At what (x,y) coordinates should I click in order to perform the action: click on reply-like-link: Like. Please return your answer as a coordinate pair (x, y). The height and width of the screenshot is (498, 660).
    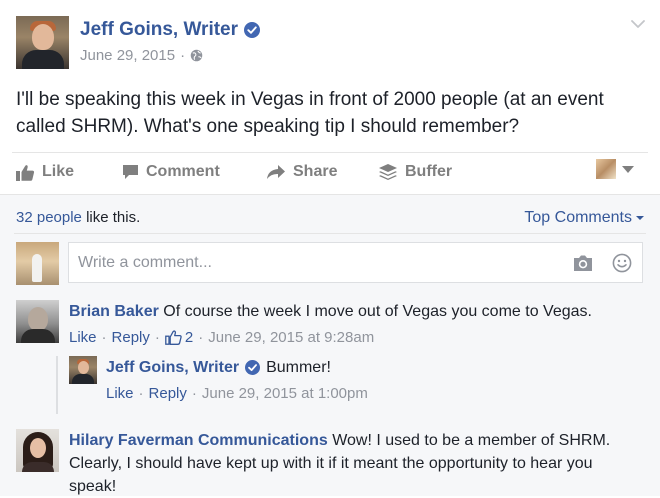
    Looking at the image, I should click on (120, 393).